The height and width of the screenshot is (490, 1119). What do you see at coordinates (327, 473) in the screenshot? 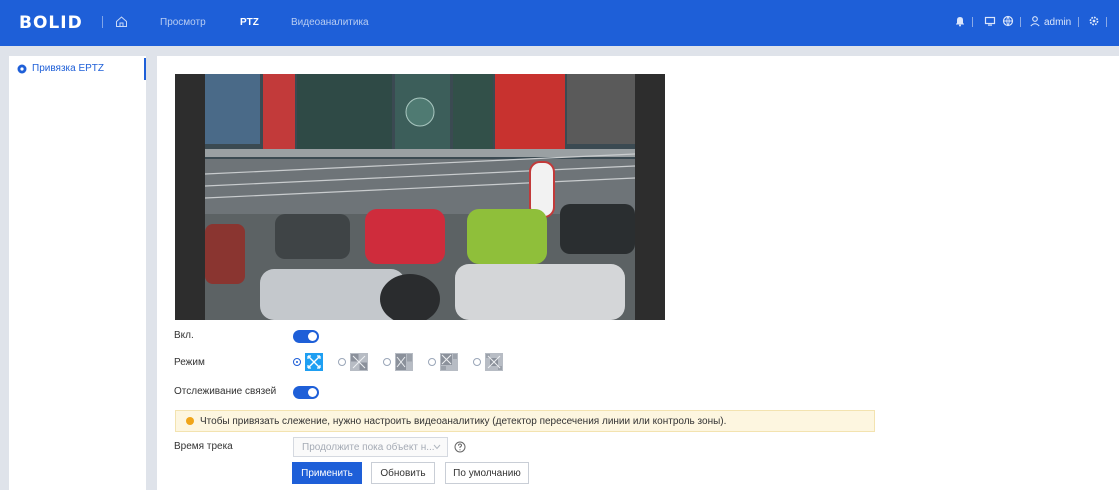
I see `apply-button: Применить` at bounding box center [327, 473].